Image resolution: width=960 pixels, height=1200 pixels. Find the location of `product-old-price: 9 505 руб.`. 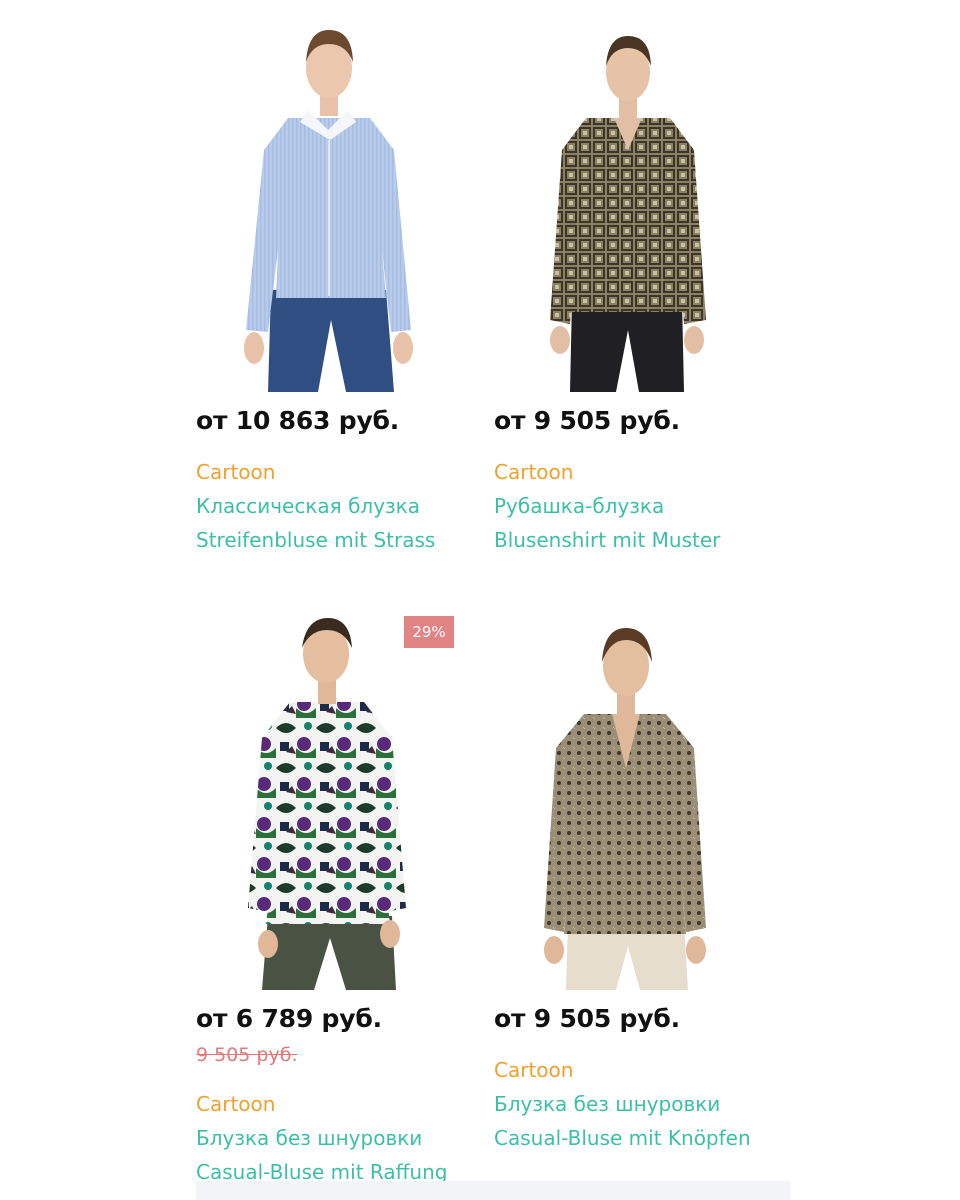

product-old-price: 9 505 руб. is located at coordinates (247, 1055).